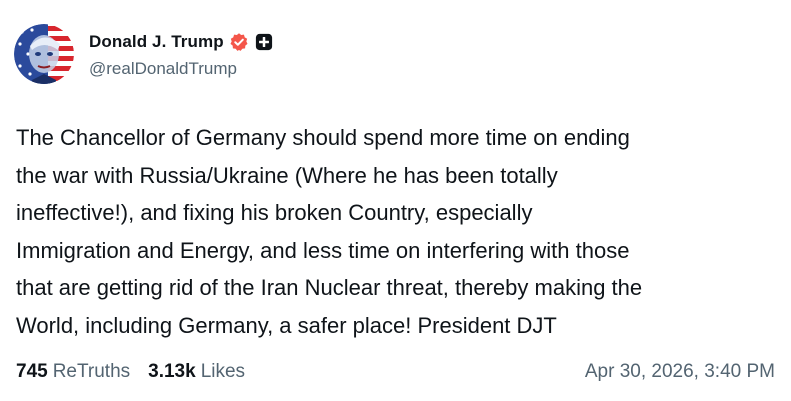  Describe the element at coordinates (156, 42) in the screenshot. I see `author-display-name: Donald J. Trump` at that location.